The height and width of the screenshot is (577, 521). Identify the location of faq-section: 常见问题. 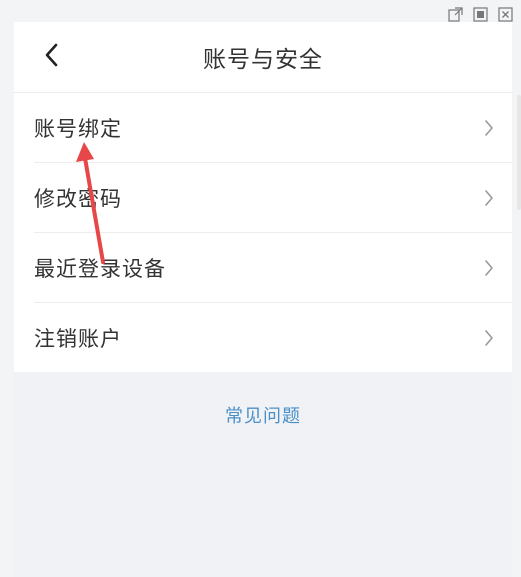
(263, 400).